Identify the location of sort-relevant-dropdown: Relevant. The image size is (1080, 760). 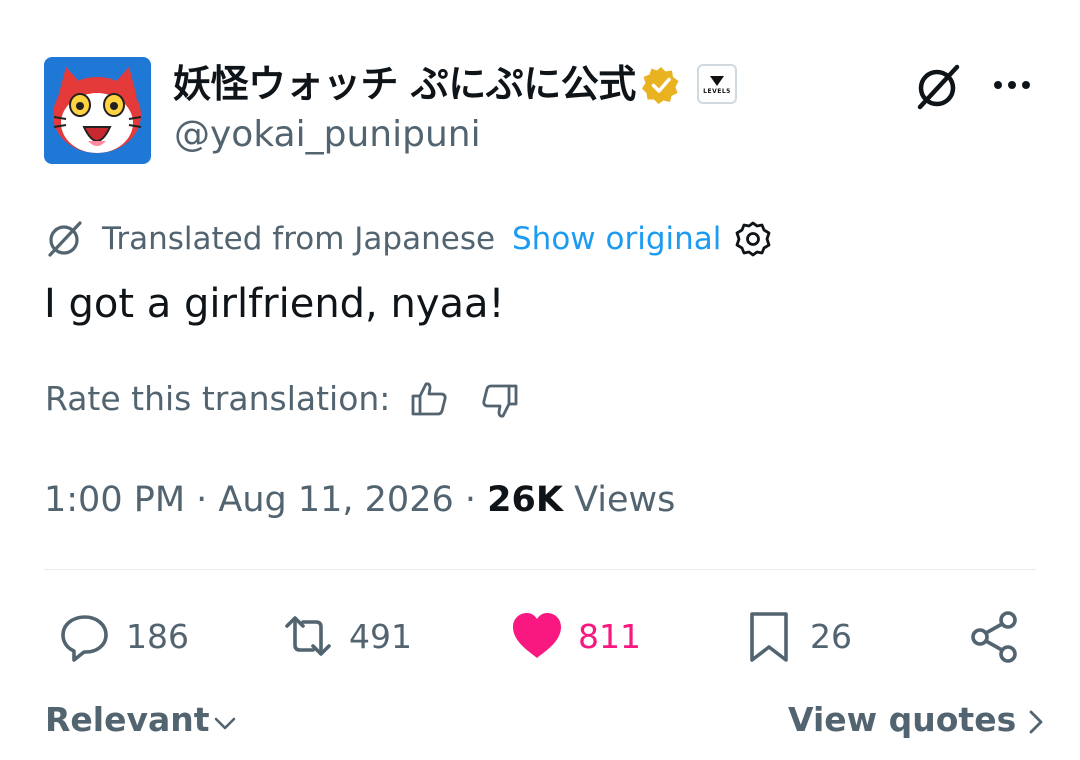
(141, 720).